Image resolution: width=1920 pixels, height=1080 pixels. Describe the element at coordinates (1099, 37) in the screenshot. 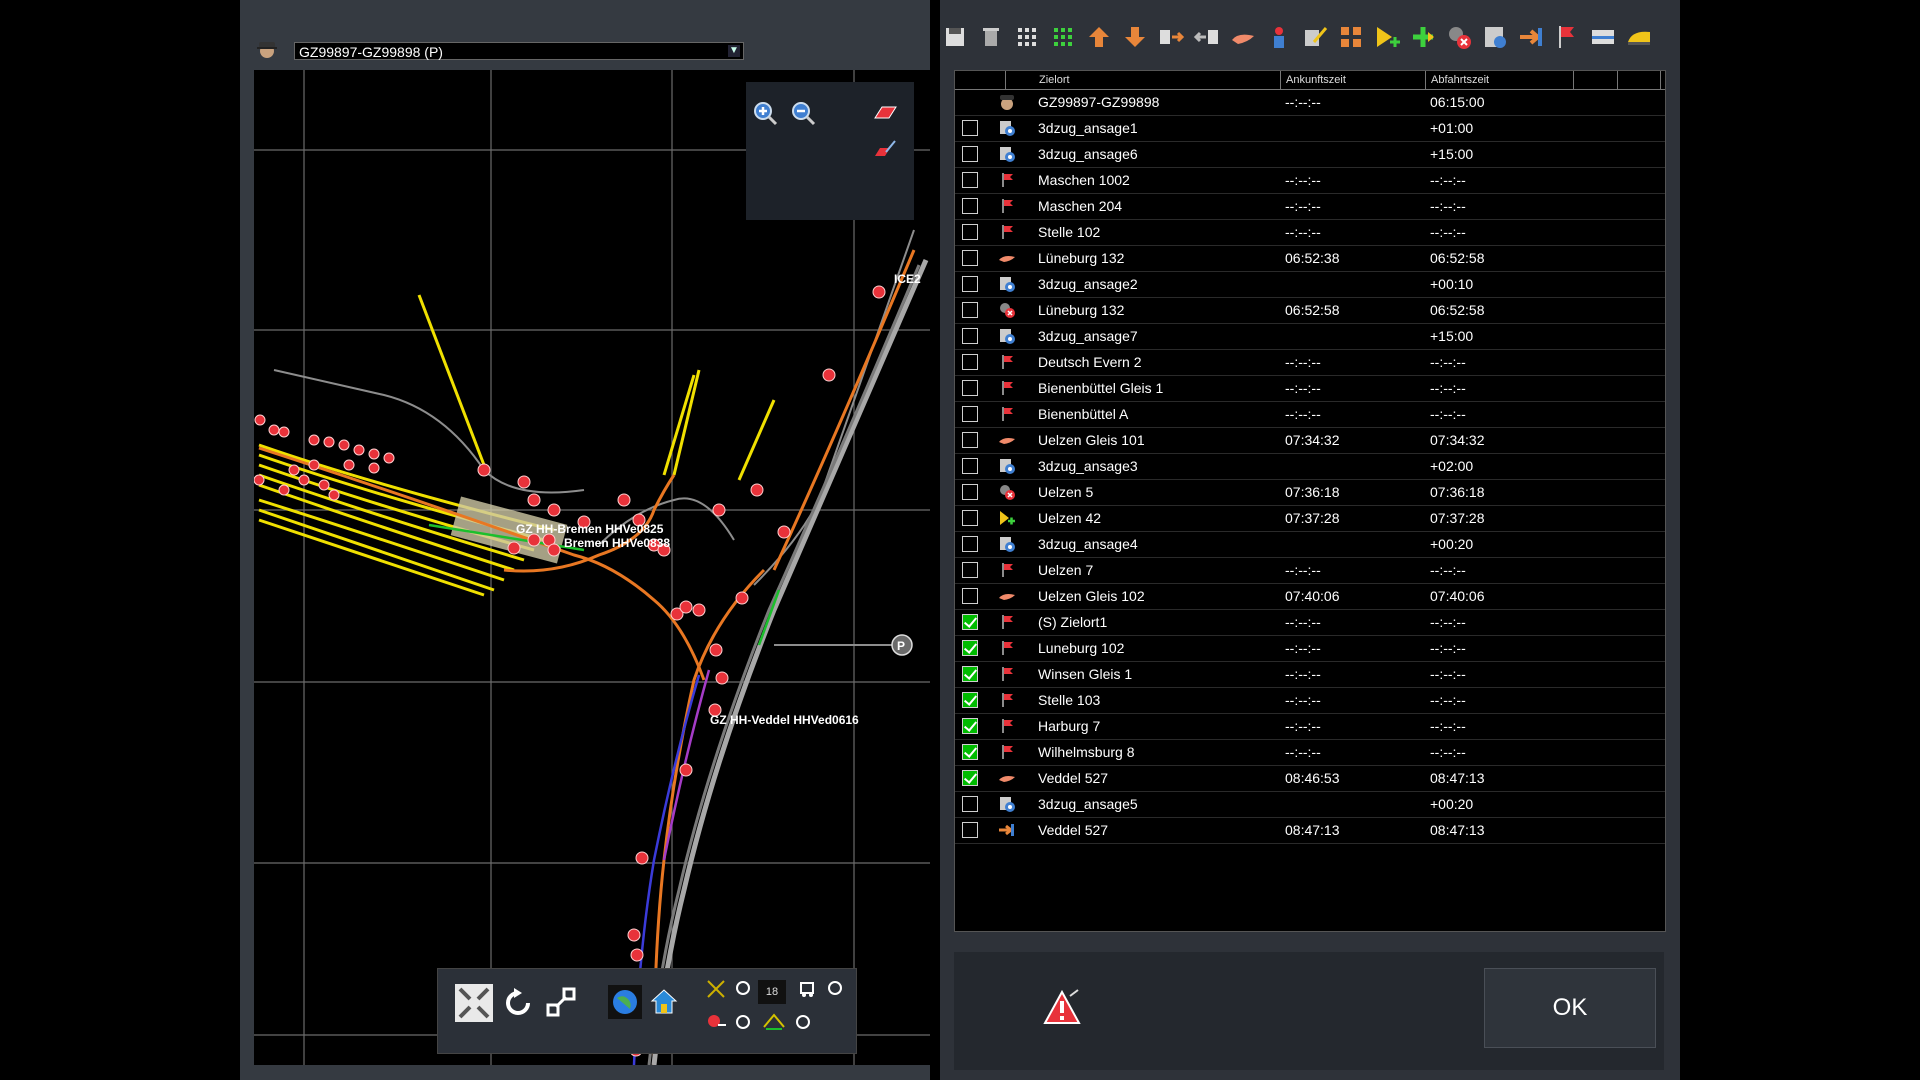

I see `move-up-icon` at that location.